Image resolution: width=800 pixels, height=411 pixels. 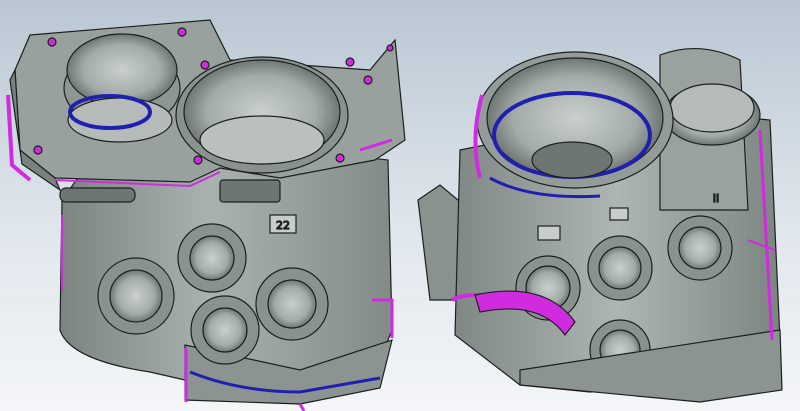 I want to click on left-part-number: 22, so click(x=283, y=225).